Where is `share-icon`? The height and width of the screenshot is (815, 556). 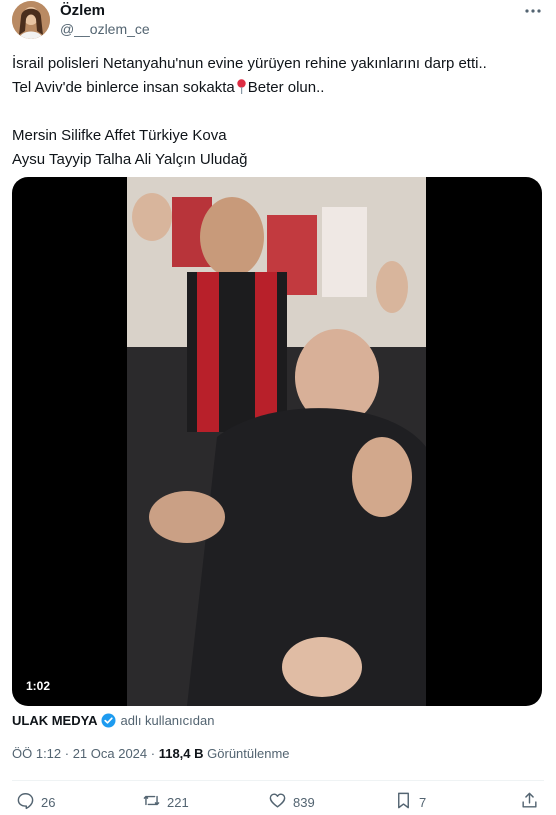
share-icon is located at coordinates (529, 802).